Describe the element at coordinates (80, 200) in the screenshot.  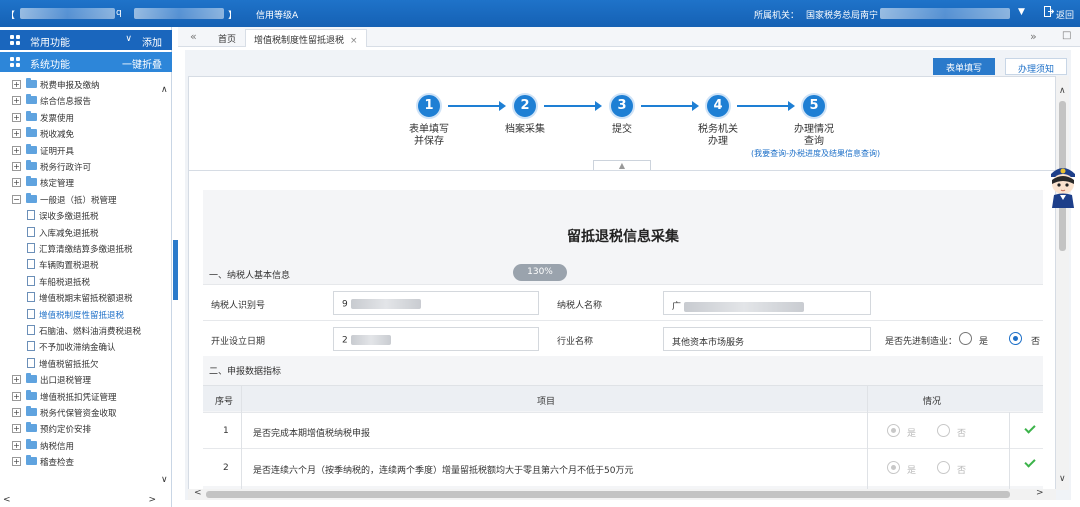
I see `tree-folder-item: − 一般退（抵）税管理` at that location.